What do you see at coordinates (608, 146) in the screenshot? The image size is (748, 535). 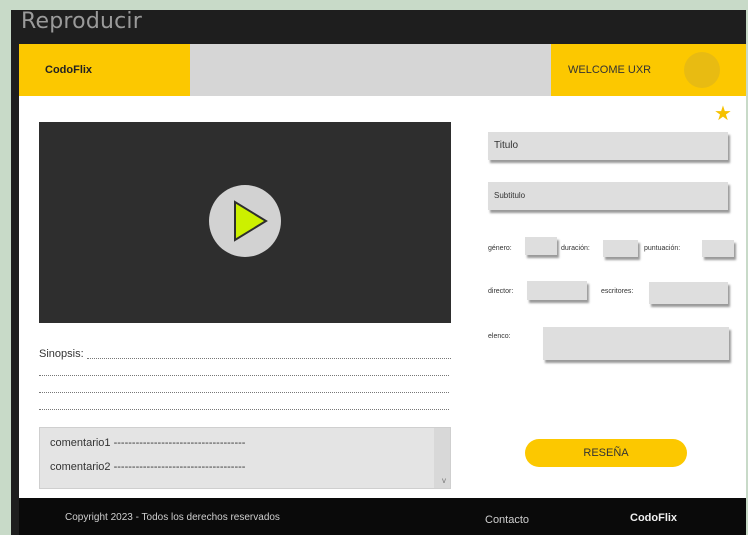 I see `title-field: Titulo` at bounding box center [608, 146].